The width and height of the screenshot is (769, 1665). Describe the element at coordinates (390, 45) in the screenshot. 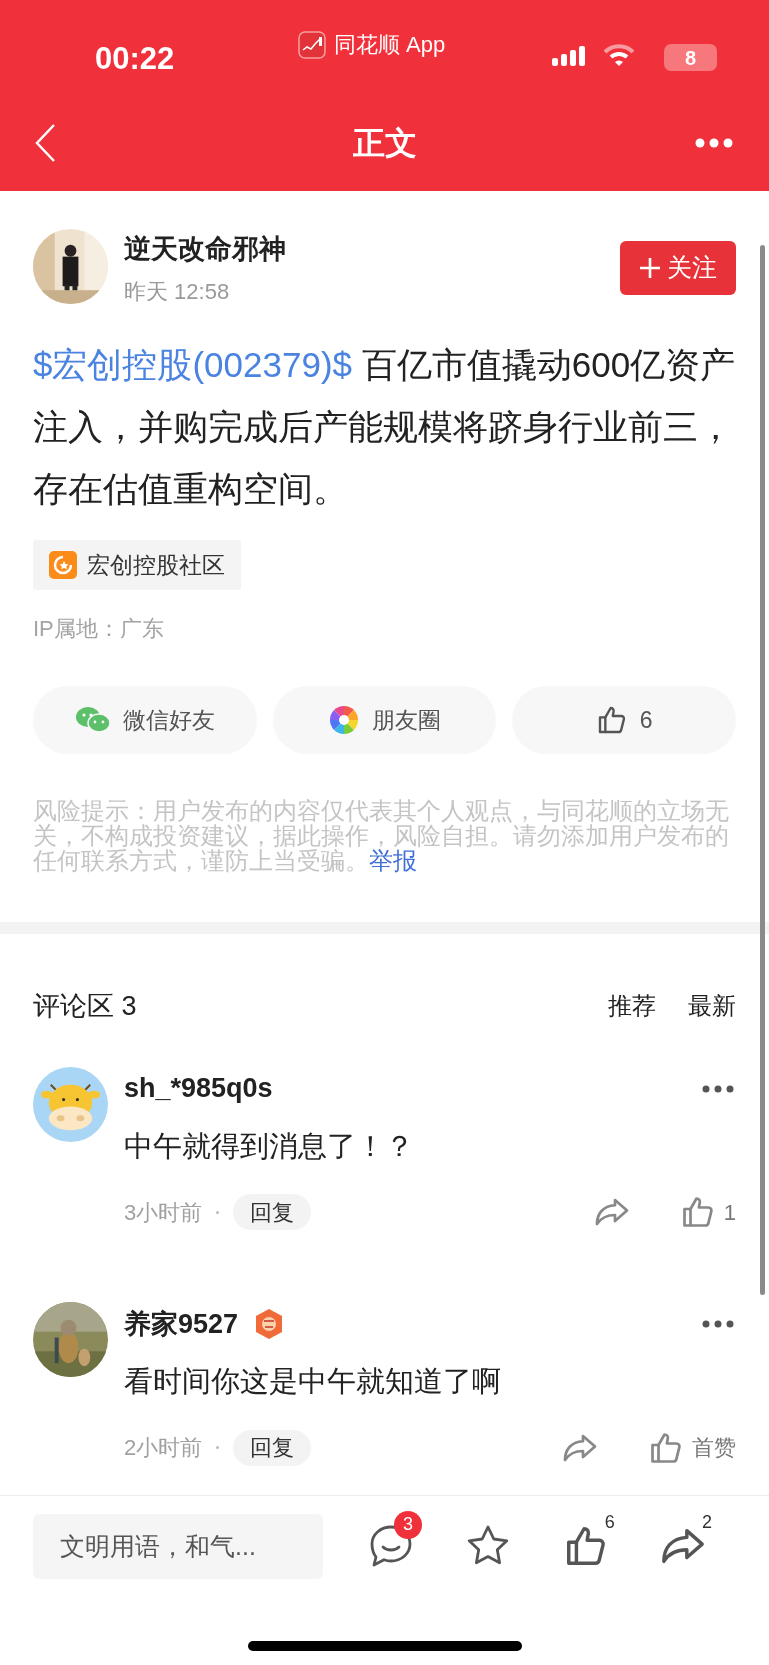

I see `app-label: 同花顺 App` at that location.